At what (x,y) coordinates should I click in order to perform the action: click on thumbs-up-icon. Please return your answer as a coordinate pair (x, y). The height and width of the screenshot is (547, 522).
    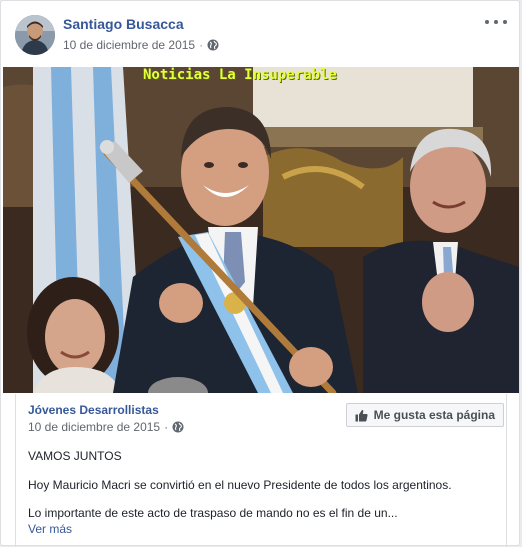
    Looking at the image, I should click on (361, 415).